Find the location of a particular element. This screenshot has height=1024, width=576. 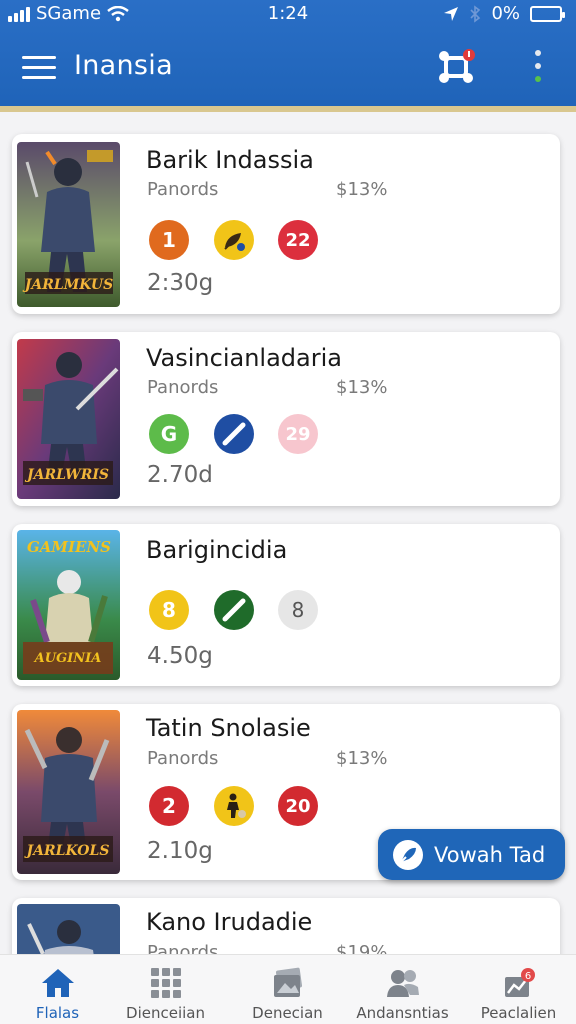

thumbnail-logo-text: AUGINIA is located at coordinates (67, 658).